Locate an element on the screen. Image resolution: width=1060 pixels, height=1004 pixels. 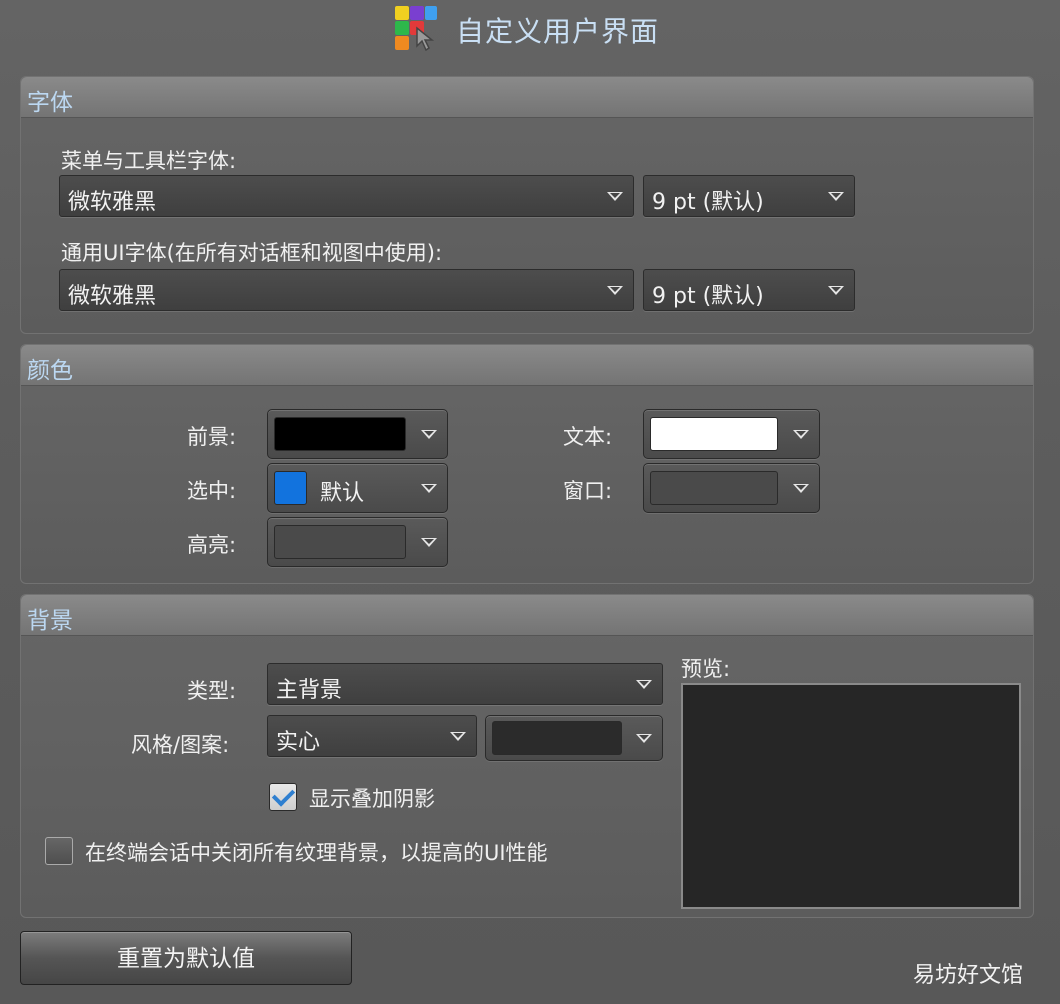
style-dropdown: 实心 is located at coordinates (372, 736).